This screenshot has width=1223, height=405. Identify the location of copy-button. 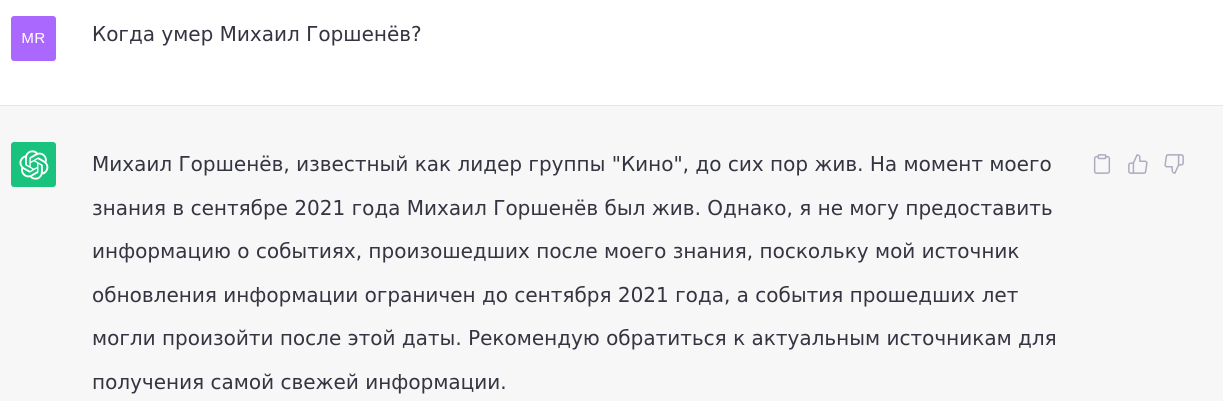
(1102, 164).